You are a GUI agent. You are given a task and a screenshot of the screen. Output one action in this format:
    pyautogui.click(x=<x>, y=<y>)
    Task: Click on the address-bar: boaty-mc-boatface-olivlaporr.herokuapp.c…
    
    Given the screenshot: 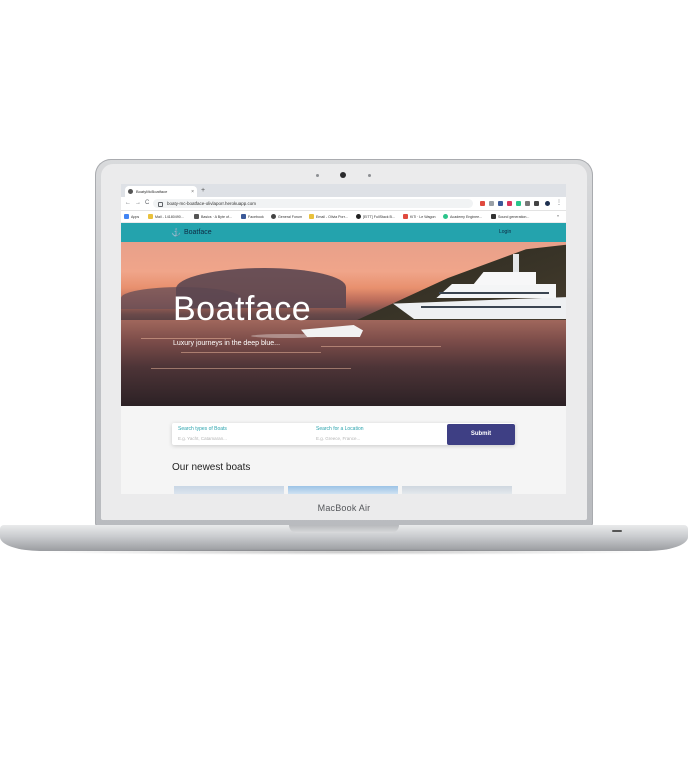 What is the action you would take?
    pyautogui.click(x=313, y=203)
    